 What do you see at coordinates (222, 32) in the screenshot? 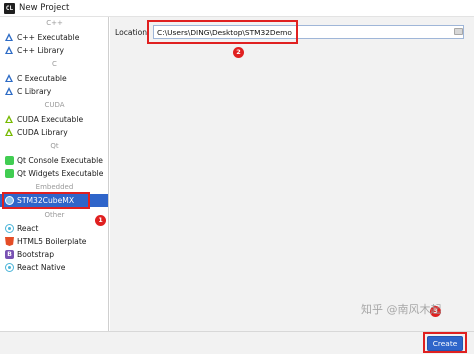
I see `highlight-box-location` at bounding box center [222, 32].